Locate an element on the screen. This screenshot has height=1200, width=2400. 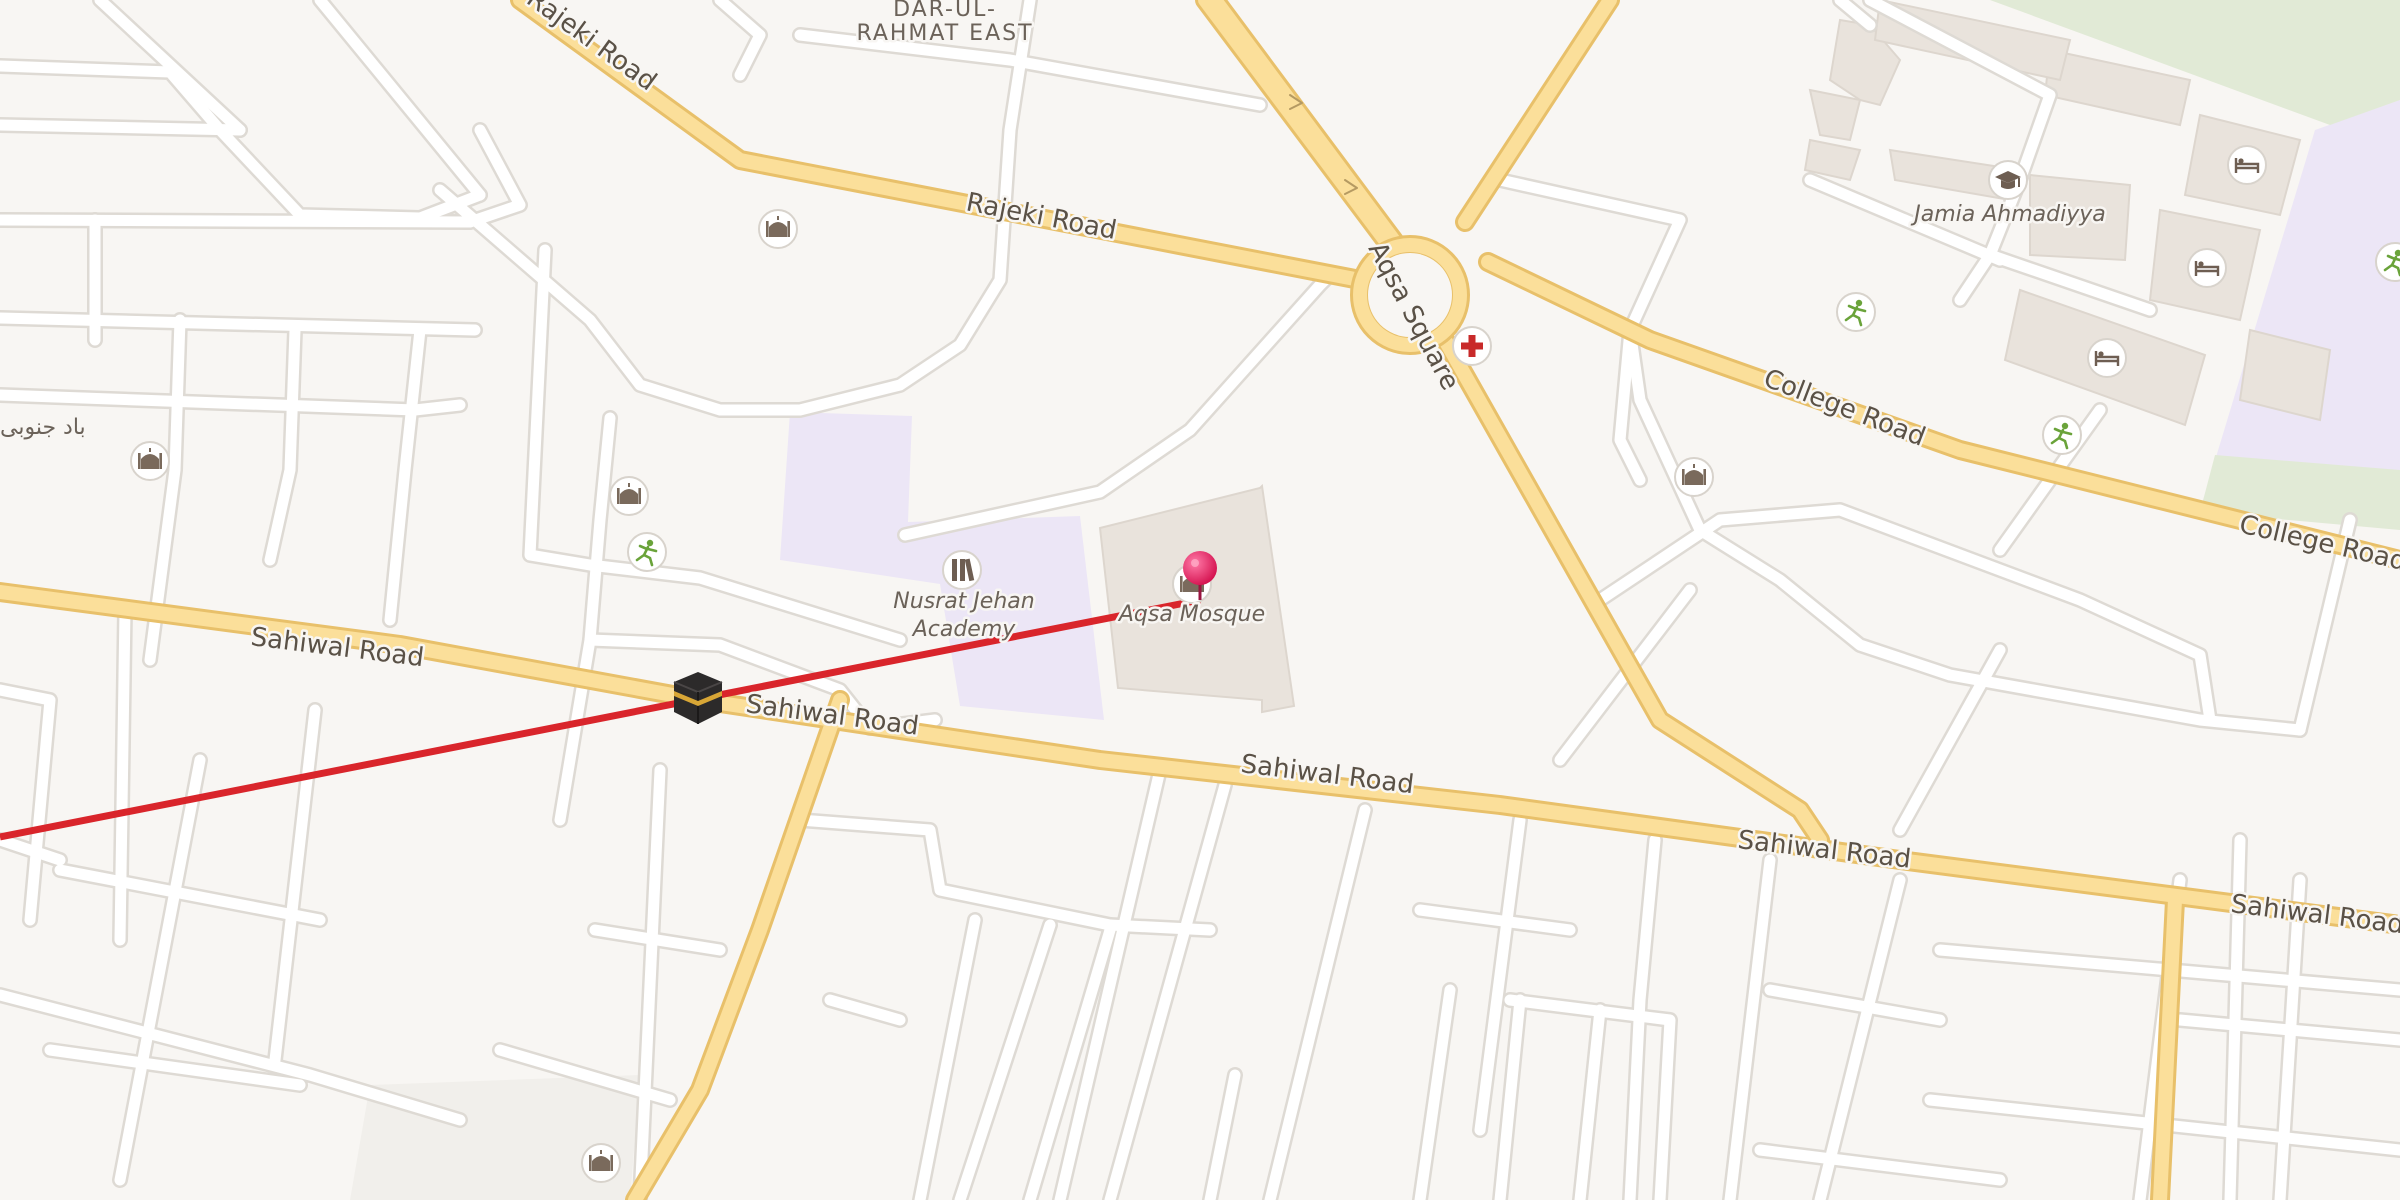
poi-label-jamia-ahmadiyya: Jamia Ahmadiyya is located at coordinates (2008, 214).